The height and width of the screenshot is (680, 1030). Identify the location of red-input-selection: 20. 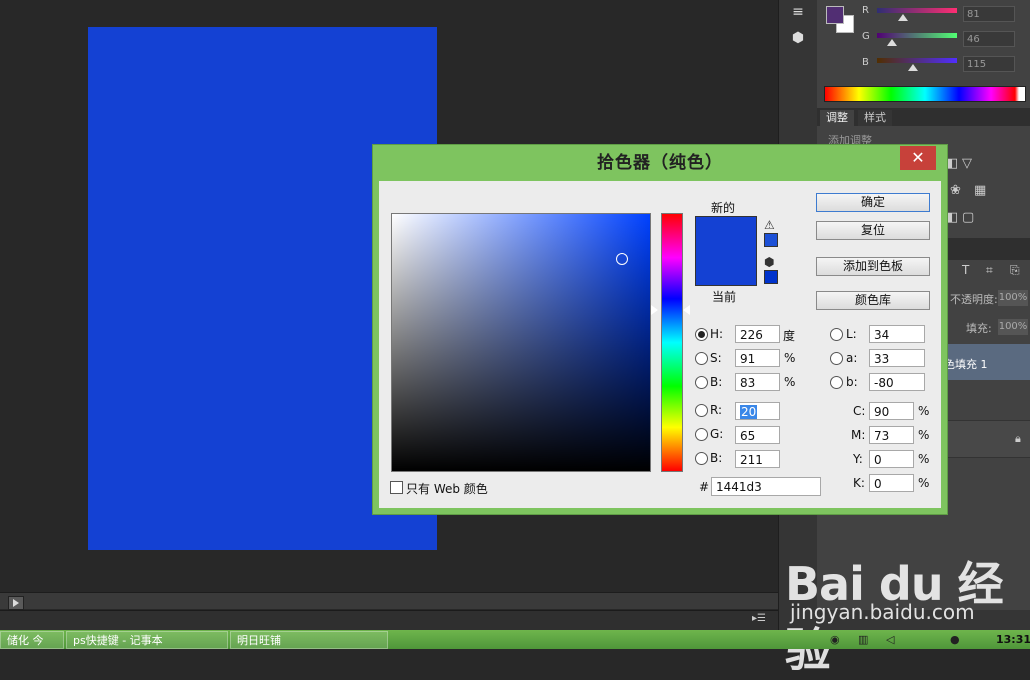
(749, 412).